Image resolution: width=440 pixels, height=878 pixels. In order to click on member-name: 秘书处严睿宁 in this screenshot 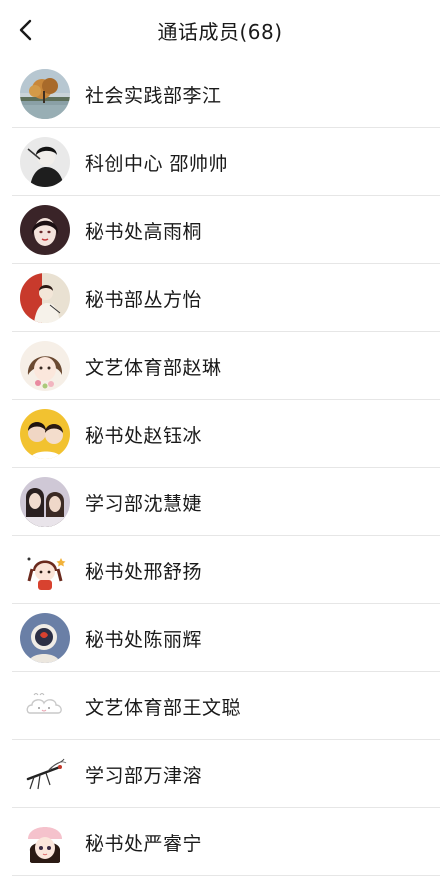, I will do `click(144, 843)`.